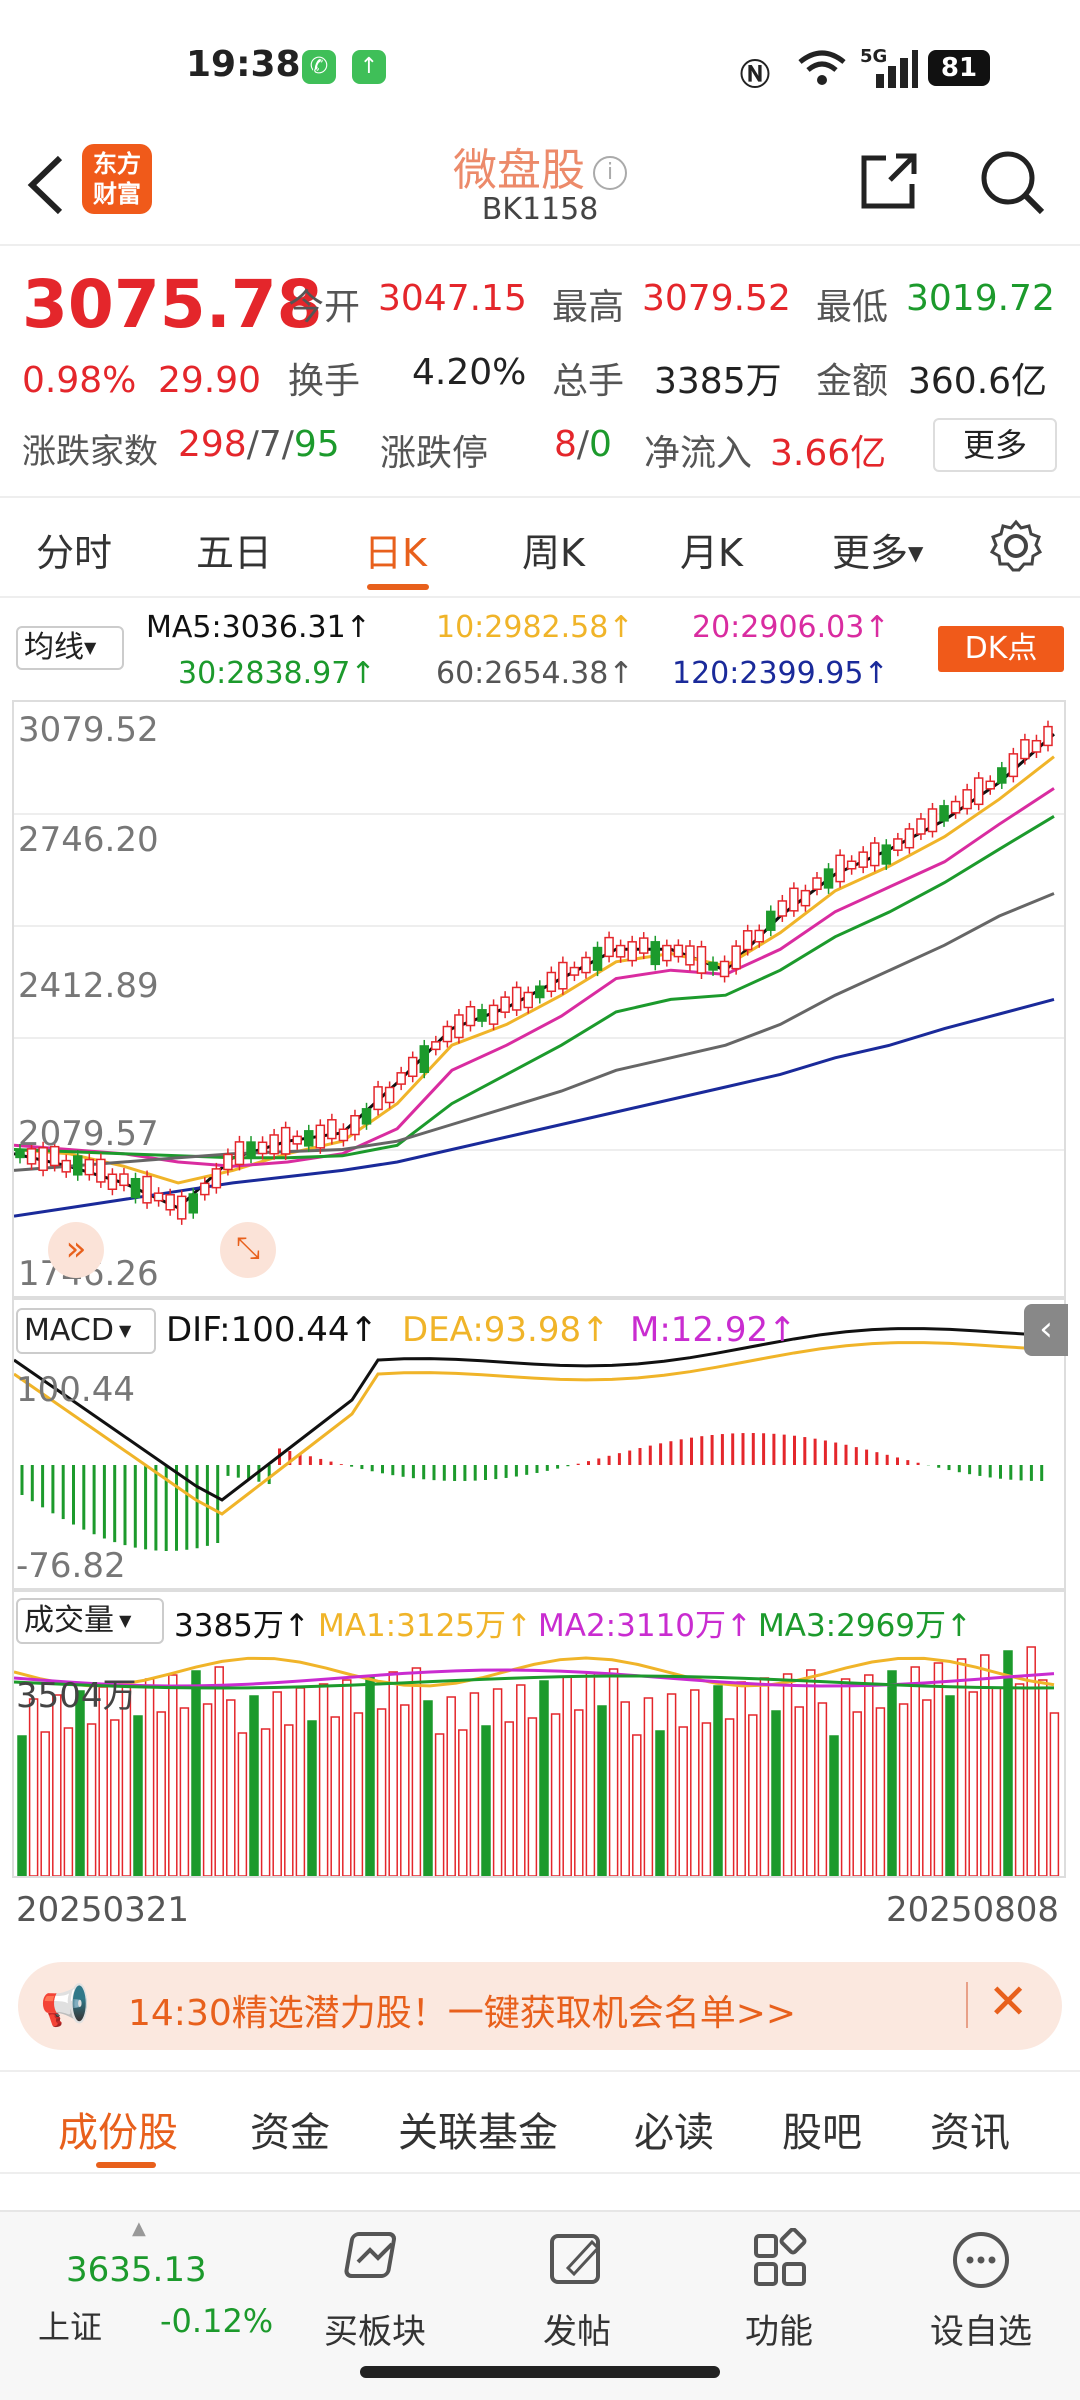  What do you see at coordinates (852, 381) in the screenshot?
I see `amount-label: 金额` at bounding box center [852, 381].